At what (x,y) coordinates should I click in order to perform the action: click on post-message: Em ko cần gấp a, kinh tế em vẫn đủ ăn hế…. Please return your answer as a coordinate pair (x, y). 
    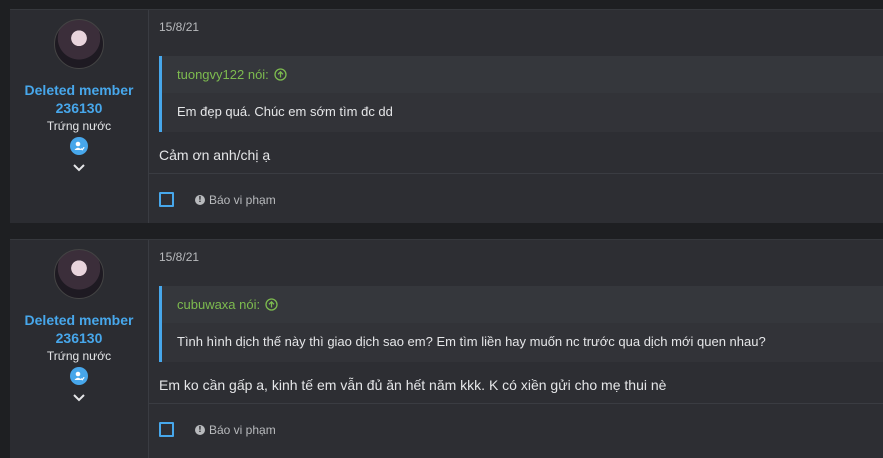
    Looking at the image, I should click on (413, 385).